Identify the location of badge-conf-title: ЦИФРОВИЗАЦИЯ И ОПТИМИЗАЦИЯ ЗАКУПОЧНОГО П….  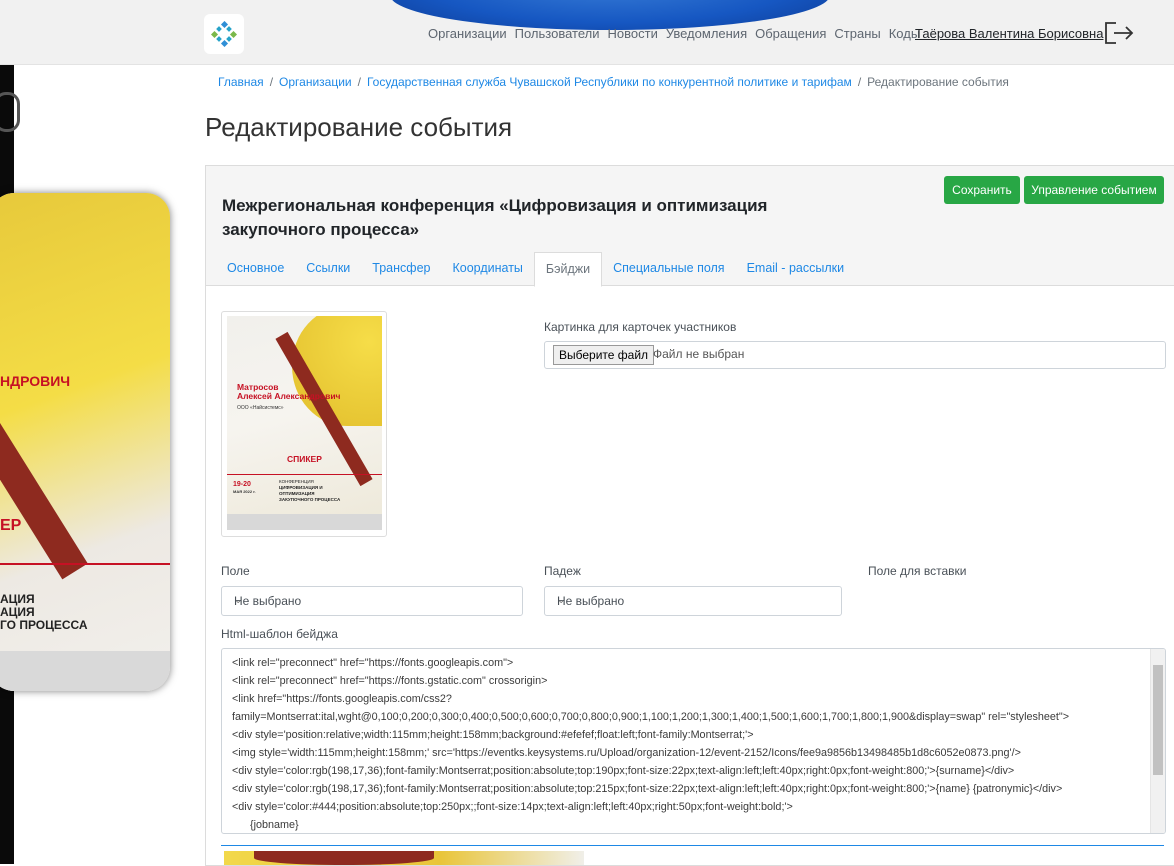
(310, 493).